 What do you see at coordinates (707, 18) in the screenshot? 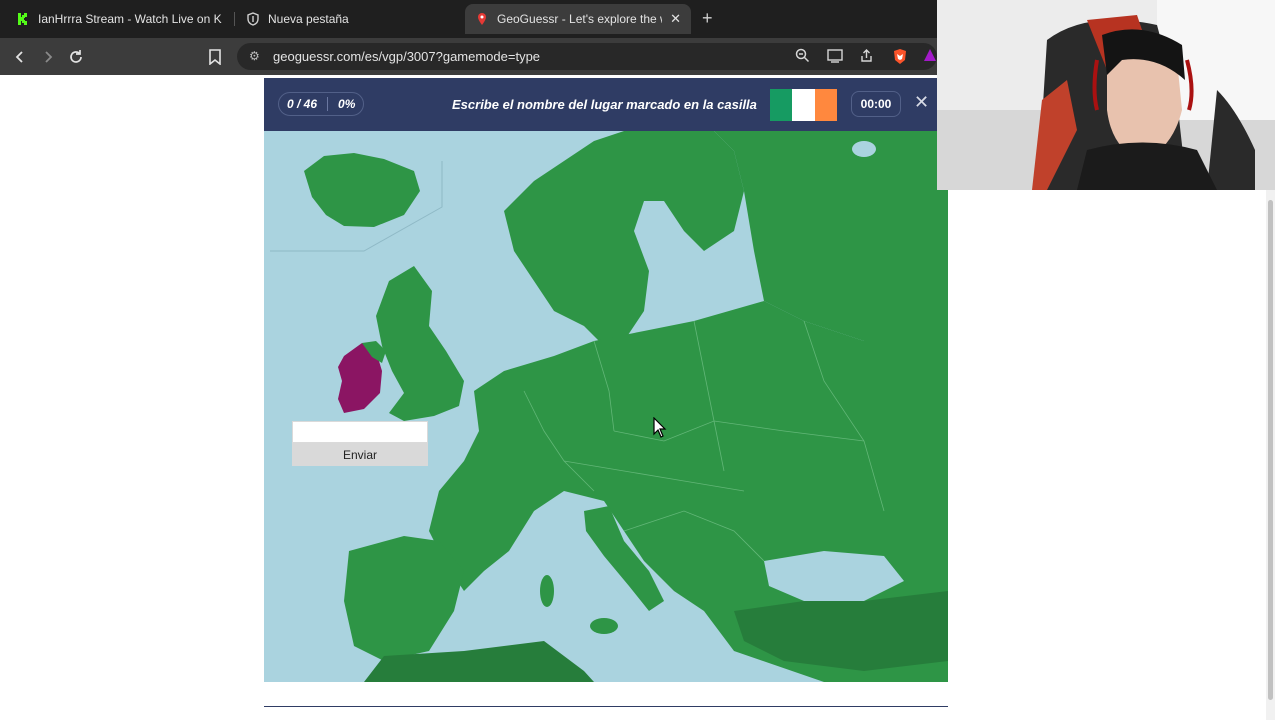
I see `new-tab-button: +` at bounding box center [707, 18].